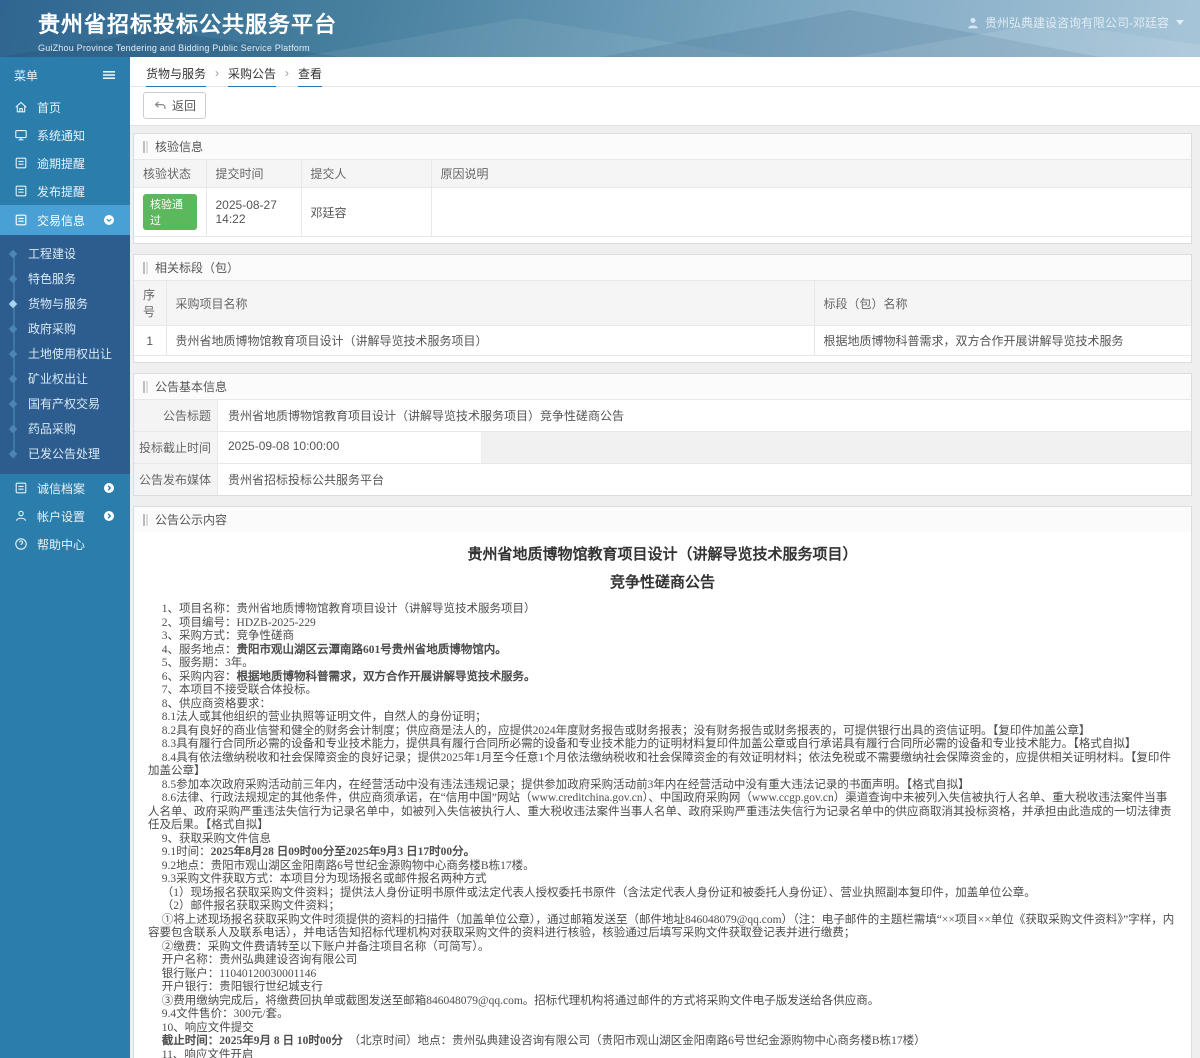 The height and width of the screenshot is (1058, 1200). Describe the element at coordinates (239, 690) in the screenshot. I see `doc-paragraph: 7、本项目不接受联合体投标。` at that location.